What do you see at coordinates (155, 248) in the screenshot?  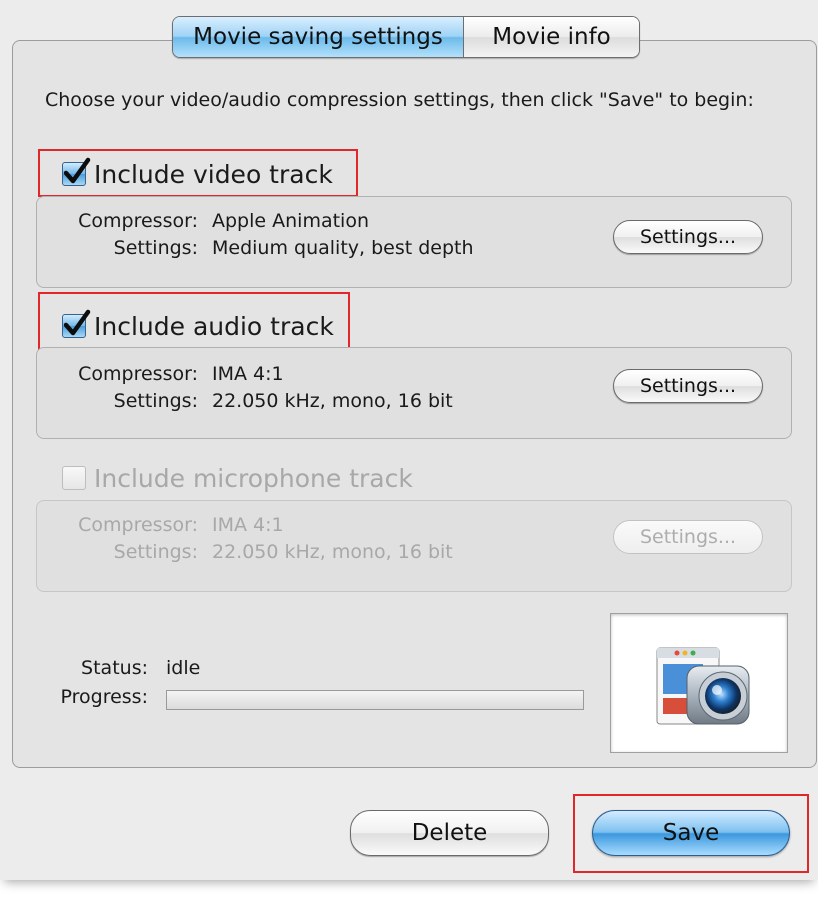 I see `video-settings-label: Settings:` at bounding box center [155, 248].